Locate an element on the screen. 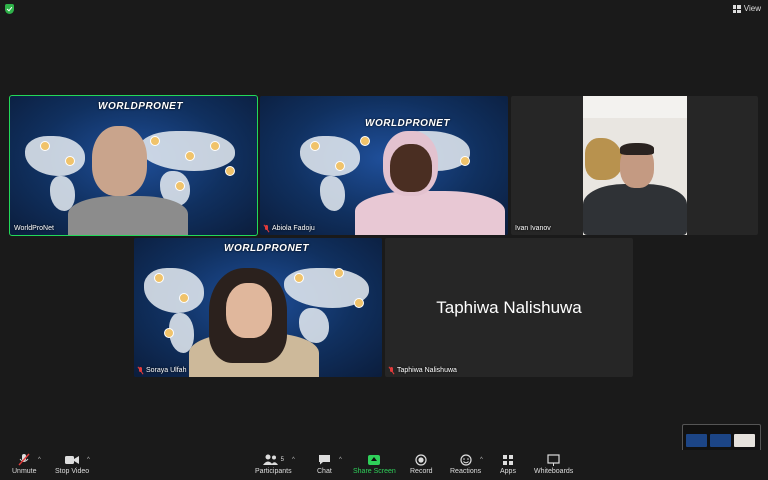 This screenshot has height=480, width=768. chat-button: Chat is located at coordinates (324, 464).